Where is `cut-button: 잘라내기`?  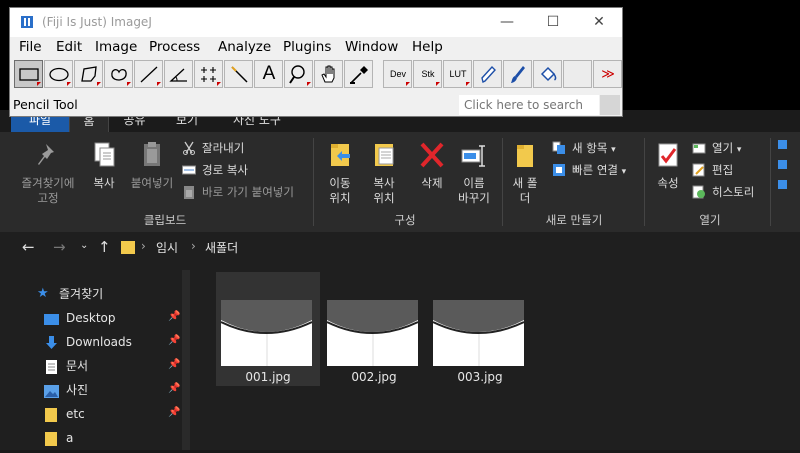
cut-button: 잘라내기 is located at coordinates (213, 148).